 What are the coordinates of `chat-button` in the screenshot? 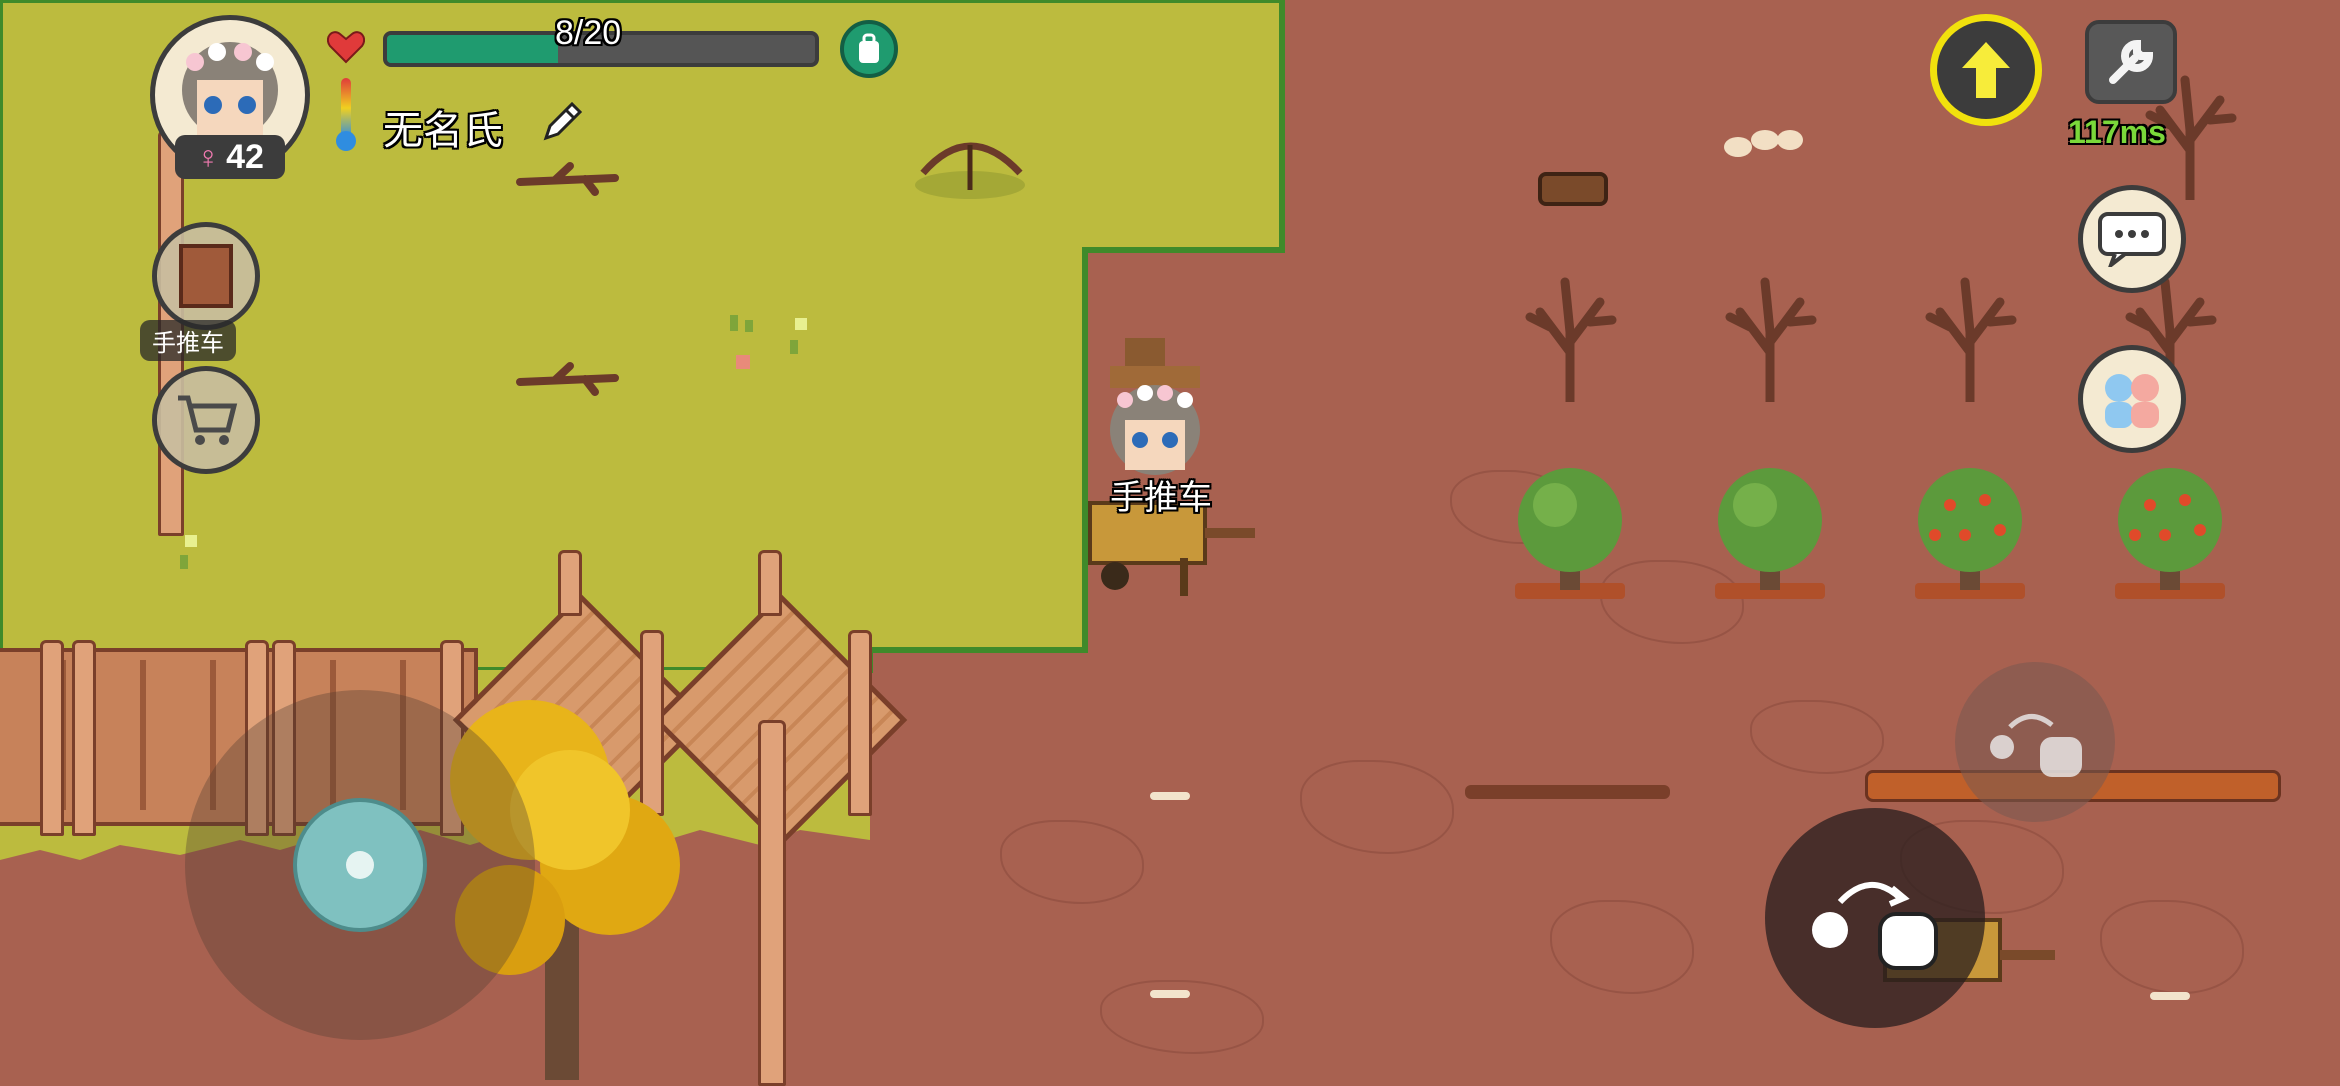 It's located at (2132, 239).